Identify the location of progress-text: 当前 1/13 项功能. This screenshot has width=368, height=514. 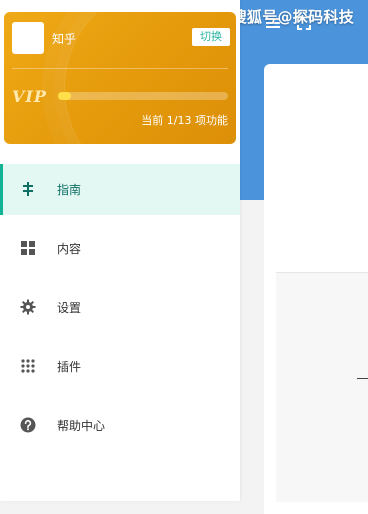
(184, 120).